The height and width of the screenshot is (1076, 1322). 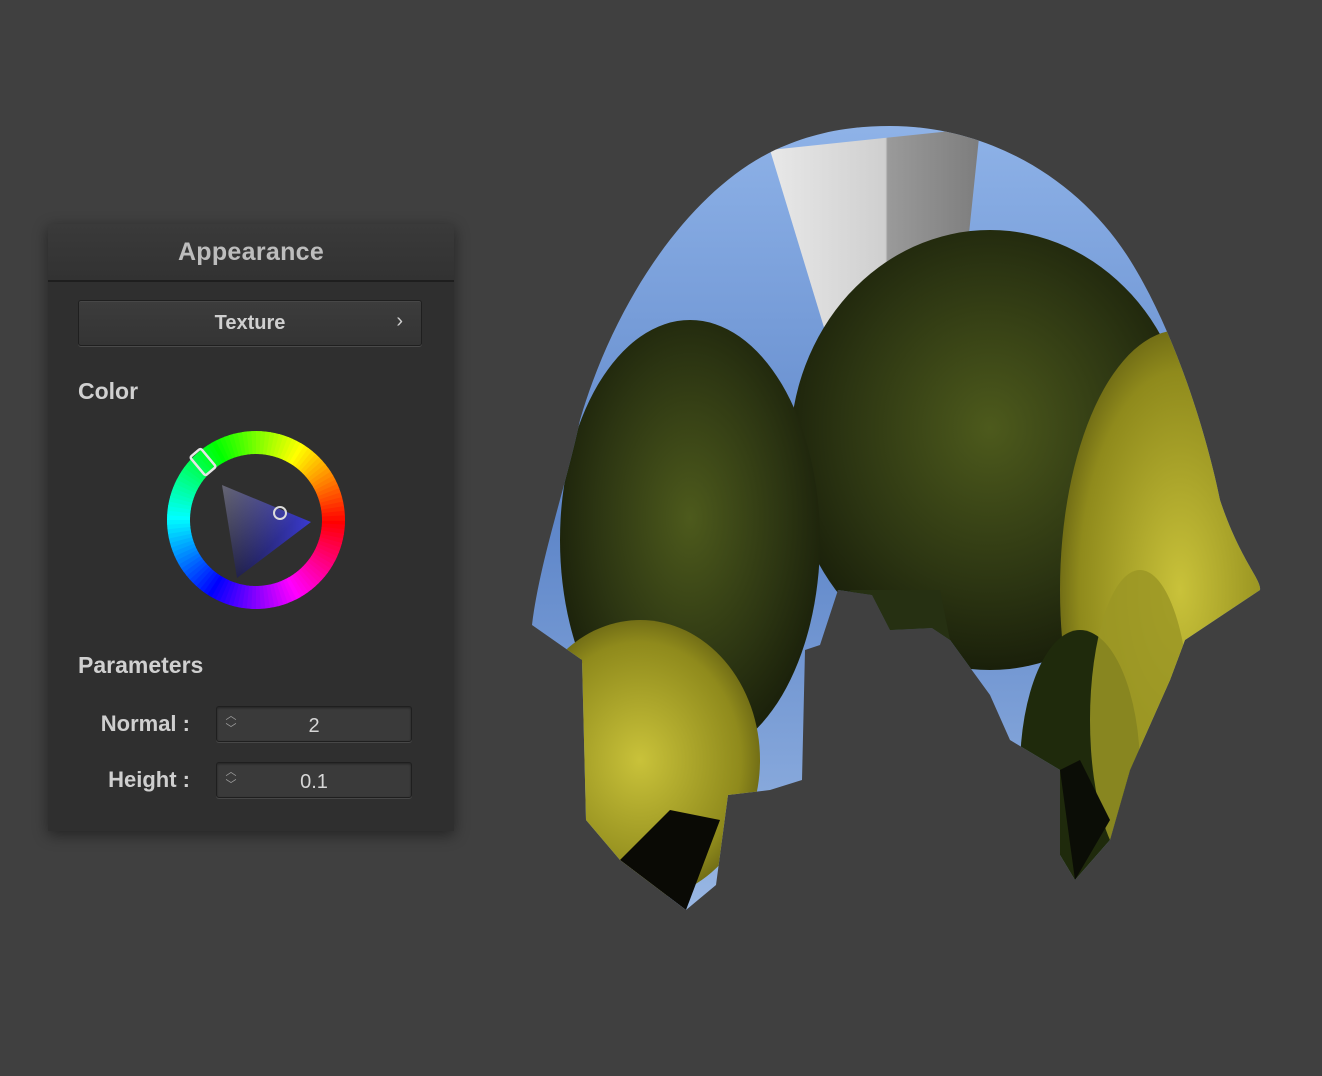 I want to click on height-spin-arrows: ︿ ﹀, so click(x=231, y=780).